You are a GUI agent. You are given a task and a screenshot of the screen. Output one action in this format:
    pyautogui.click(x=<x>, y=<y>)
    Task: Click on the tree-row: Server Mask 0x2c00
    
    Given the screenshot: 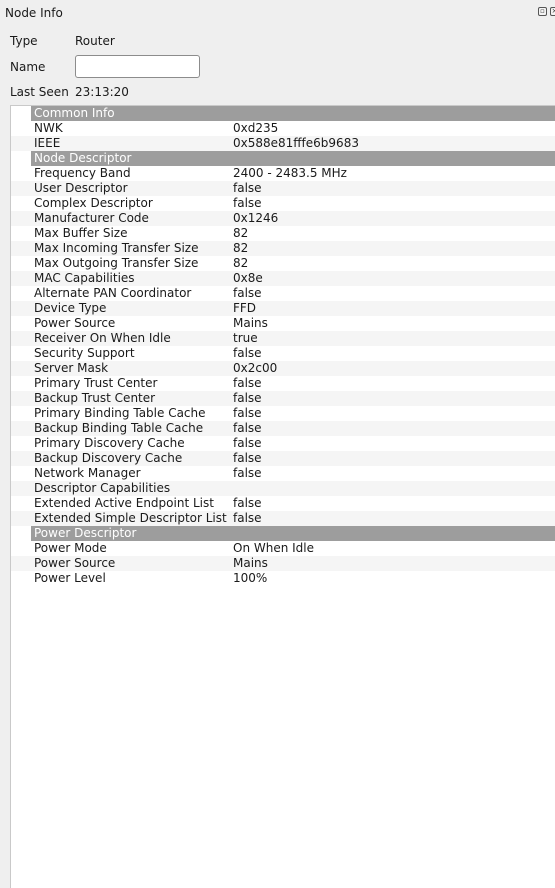 What is the action you would take?
    pyautogui.click(x=283, y=368)
    